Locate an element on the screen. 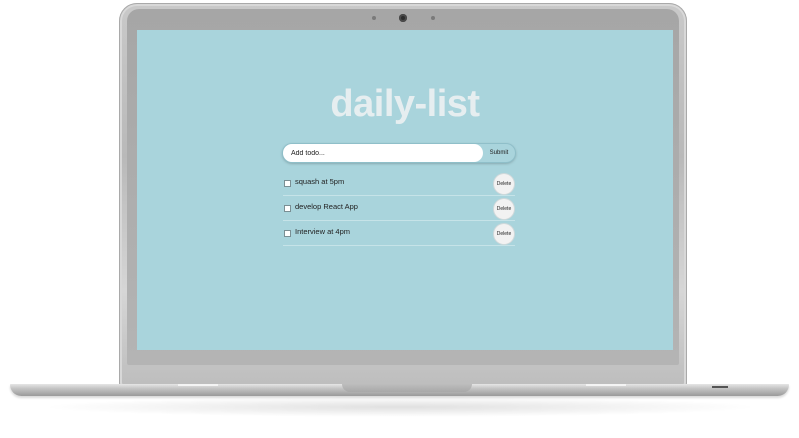 The image size is (799, 438). webcam-icon is located at coordinates (403, 18).